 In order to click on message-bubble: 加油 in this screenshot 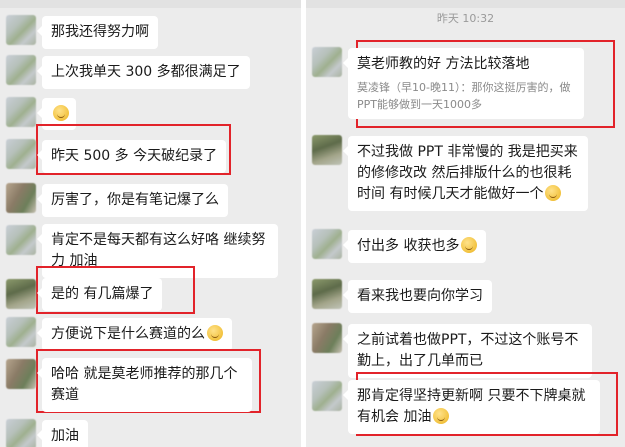, I will do `click(62, 433)`.